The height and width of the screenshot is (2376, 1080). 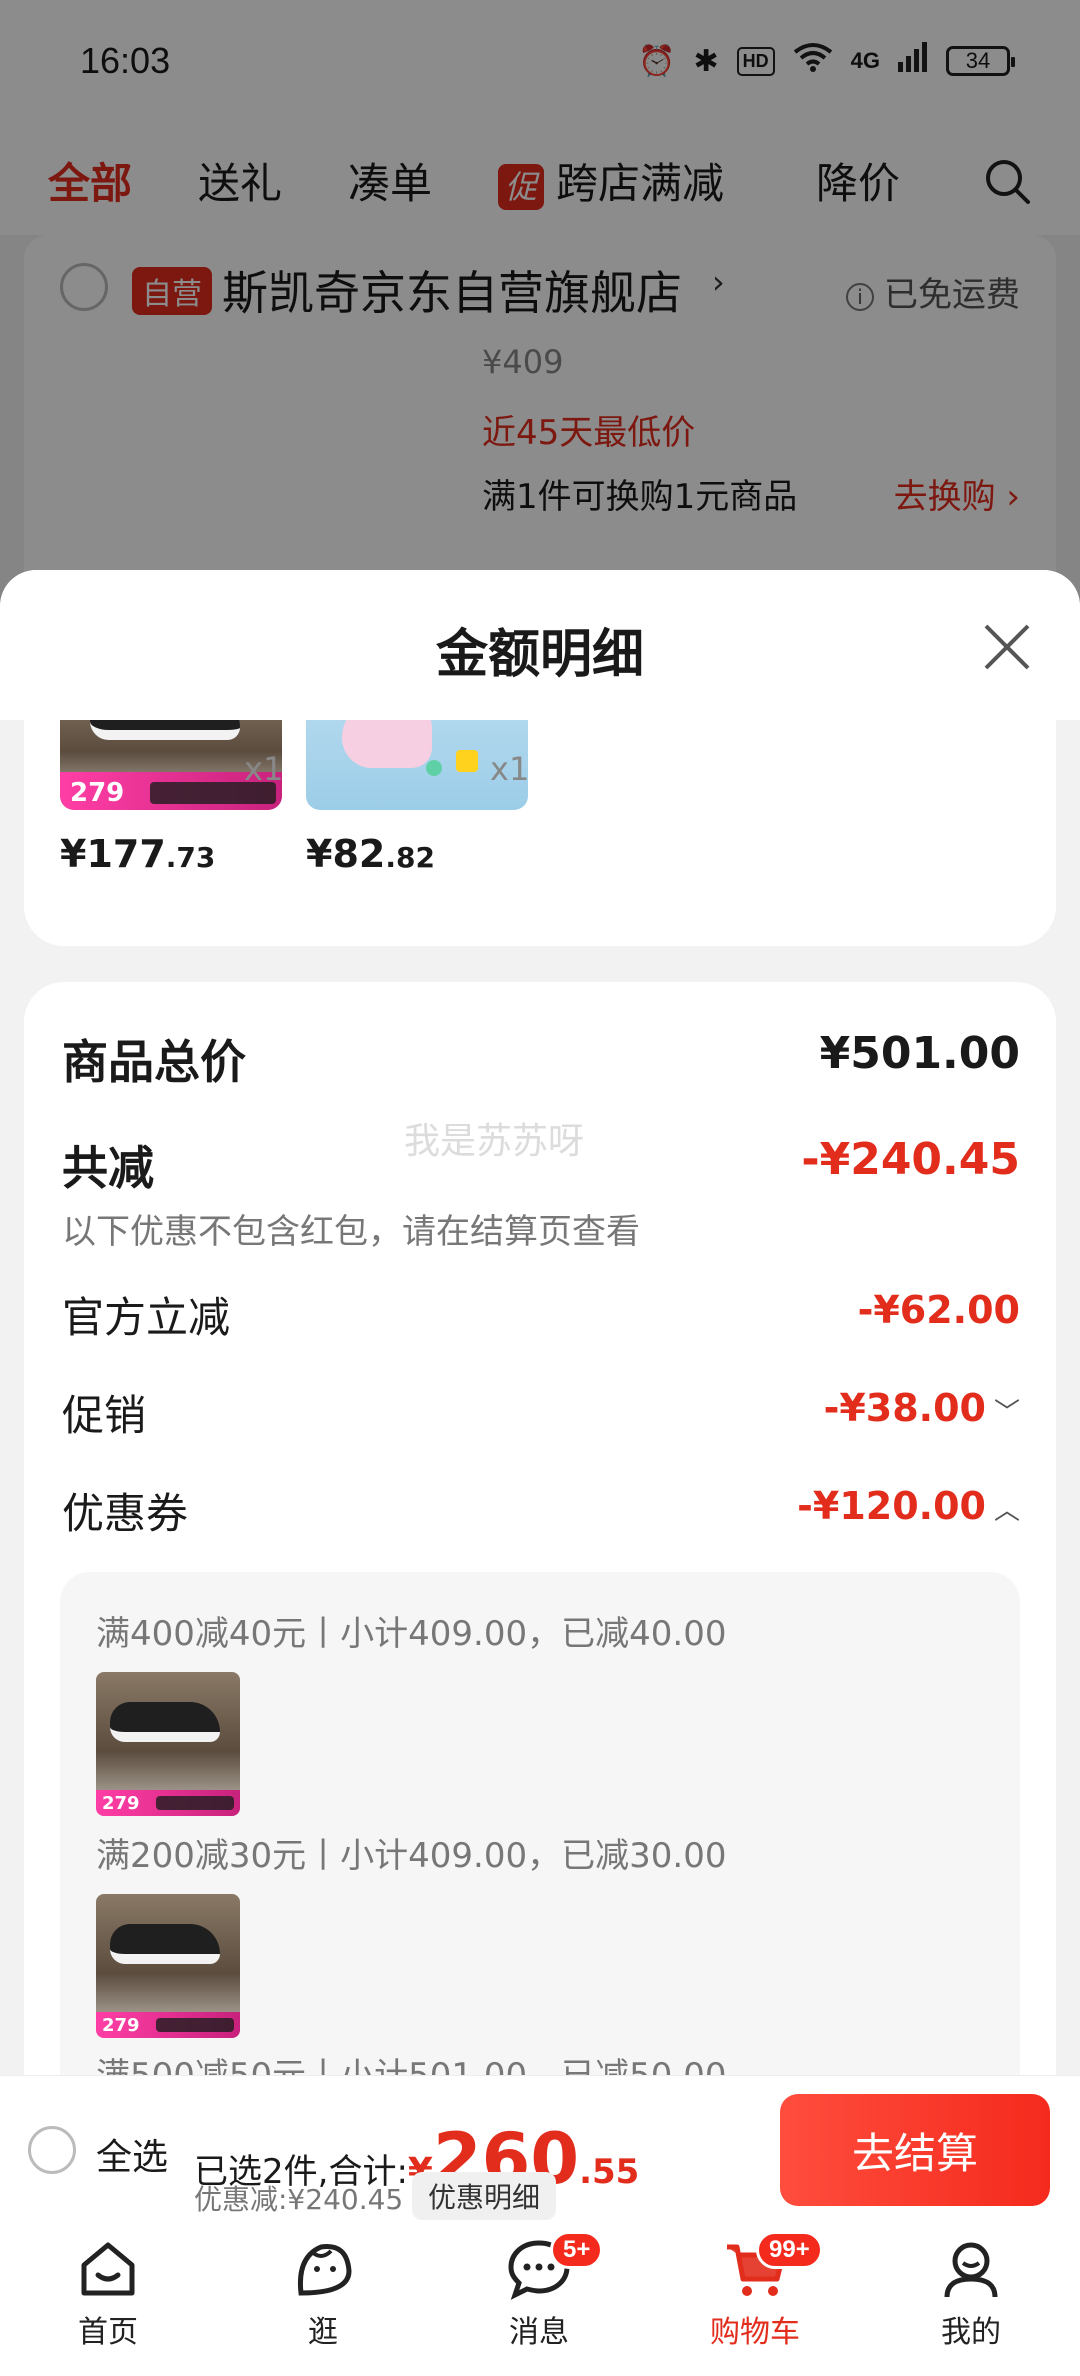 I want to click on price-dec: .73, so click(x=190, y=857).